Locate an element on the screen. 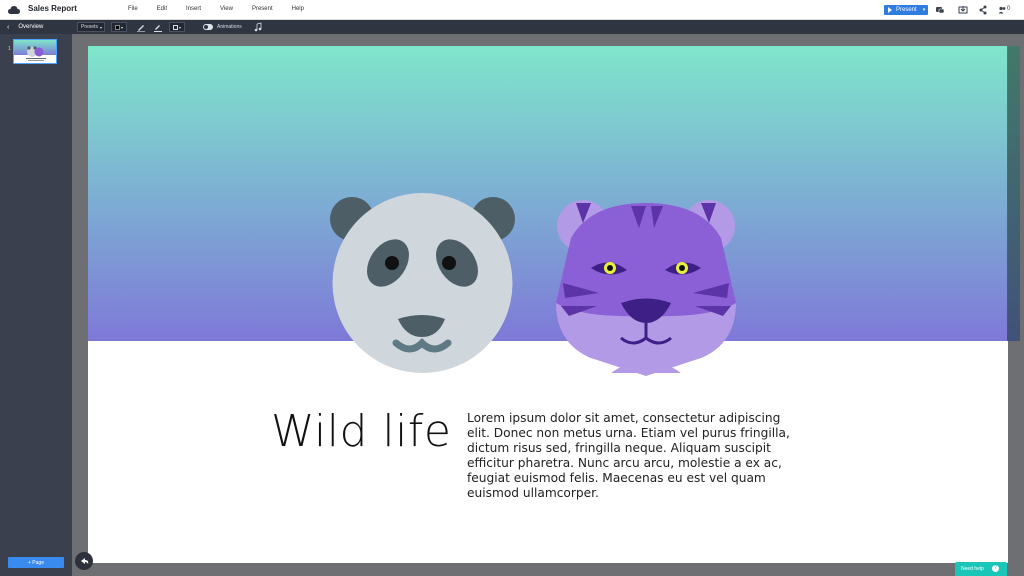 This screenshot has width=1024, height=576. slide-title: Wild life is located at coordinates (361, 431).